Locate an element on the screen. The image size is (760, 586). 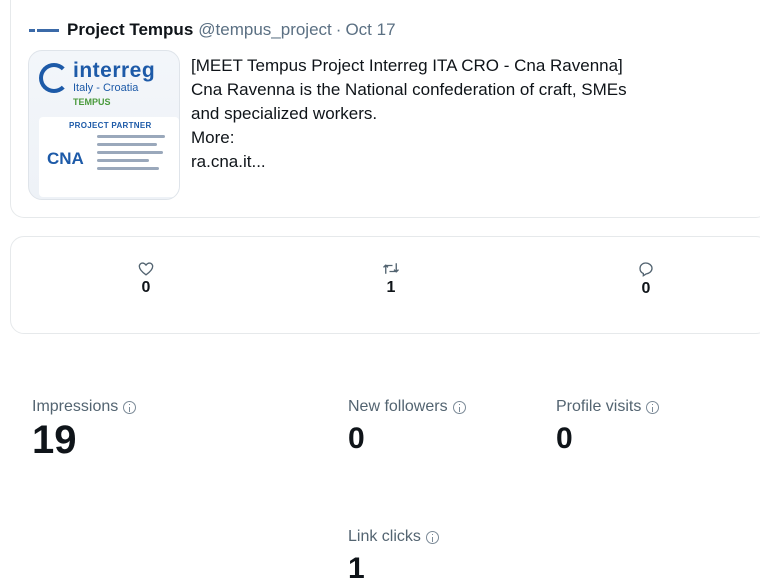
tweet-header: Project Tempus @tempus_project · Oct 17 is located at coordinates (212, 30).